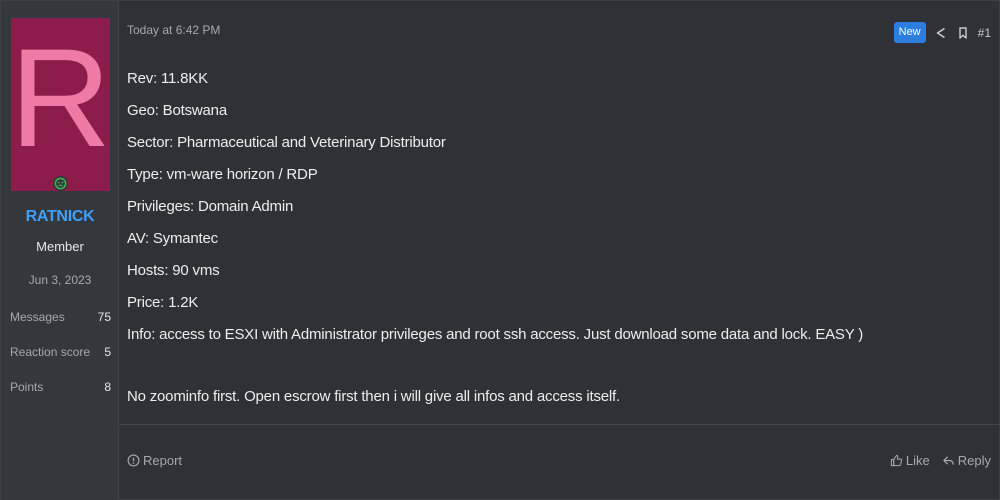 This screenshot has width=1000, height=500. What do you see at coordinates (104, 317) in the screenshot?
I see `stat-value: 75` at bounding box center [104, 317].